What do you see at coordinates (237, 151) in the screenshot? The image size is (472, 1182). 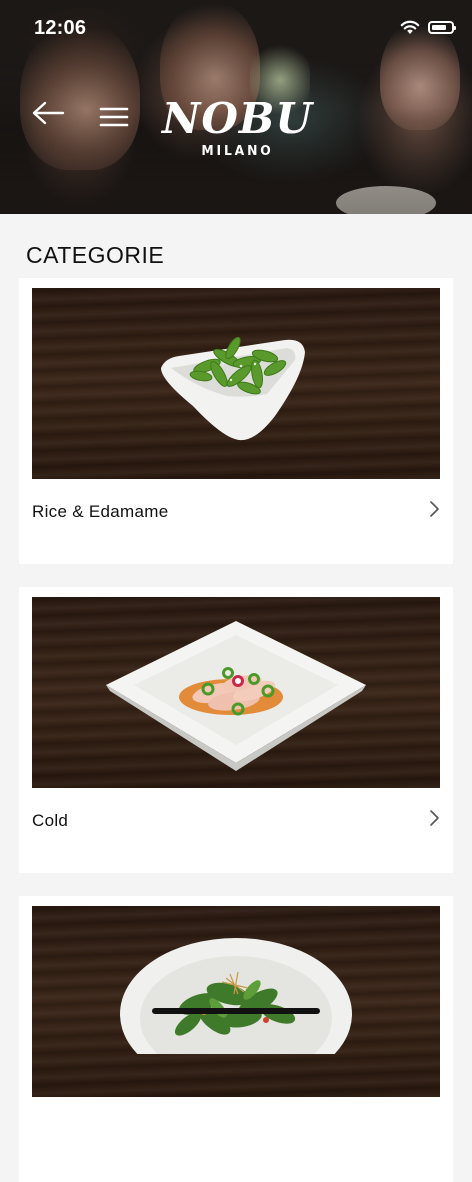 I see `logo-sub-text: MILANO` at bounding box center [237, 151].